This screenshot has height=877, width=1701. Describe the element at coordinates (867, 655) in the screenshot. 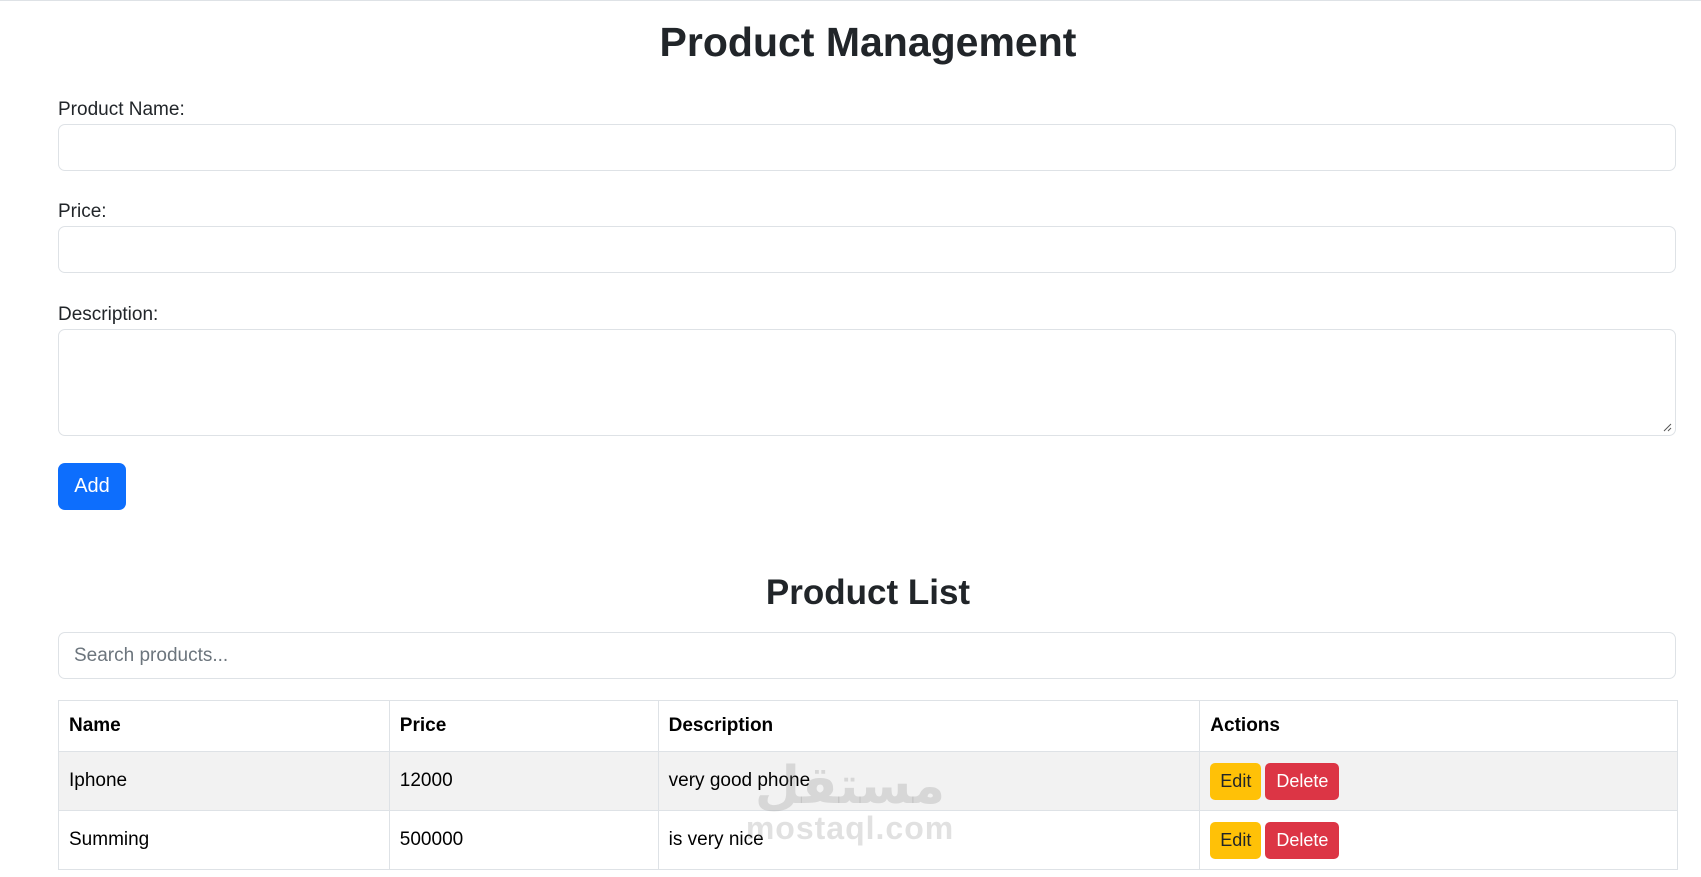

I see `search-input` at that location.